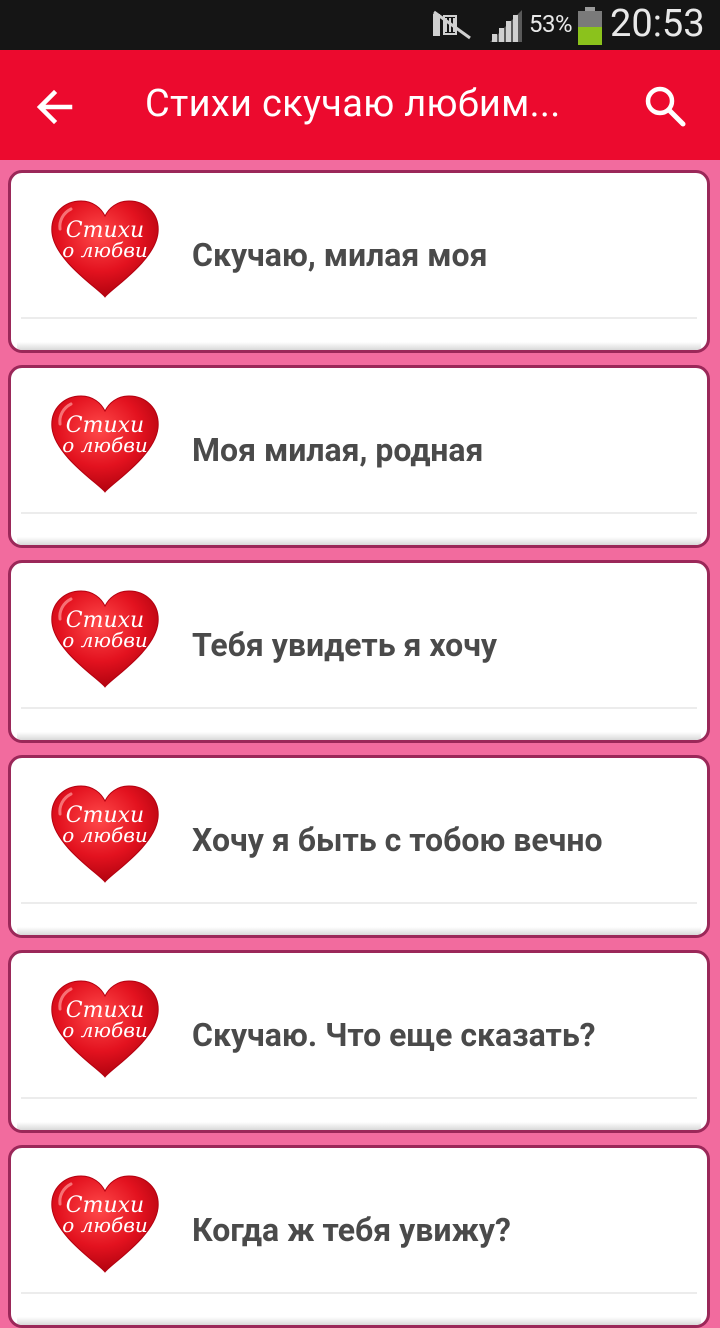  I want to click on list-item: Стихи о любви Скучаю. Что еще сказать?, so click(359, 1041).